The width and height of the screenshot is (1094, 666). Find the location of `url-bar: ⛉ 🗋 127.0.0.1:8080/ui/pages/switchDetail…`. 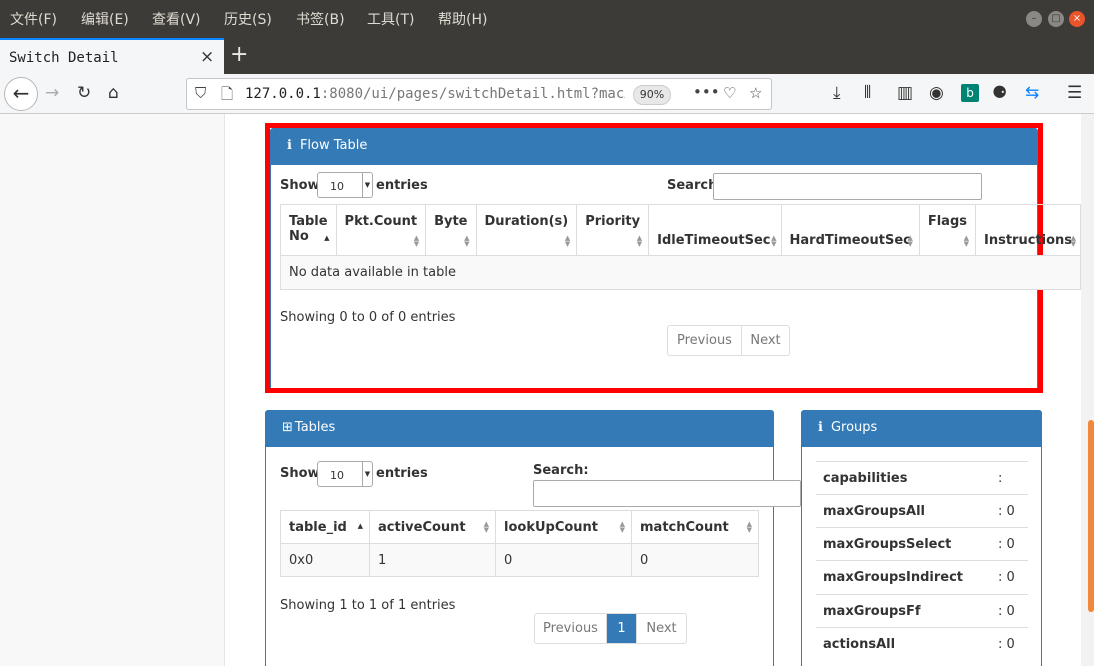

url-bar: ⛉ 🗋 127.0.0.1:8080/ui/pages/switchDetail… is located at coordinates (479, 94).